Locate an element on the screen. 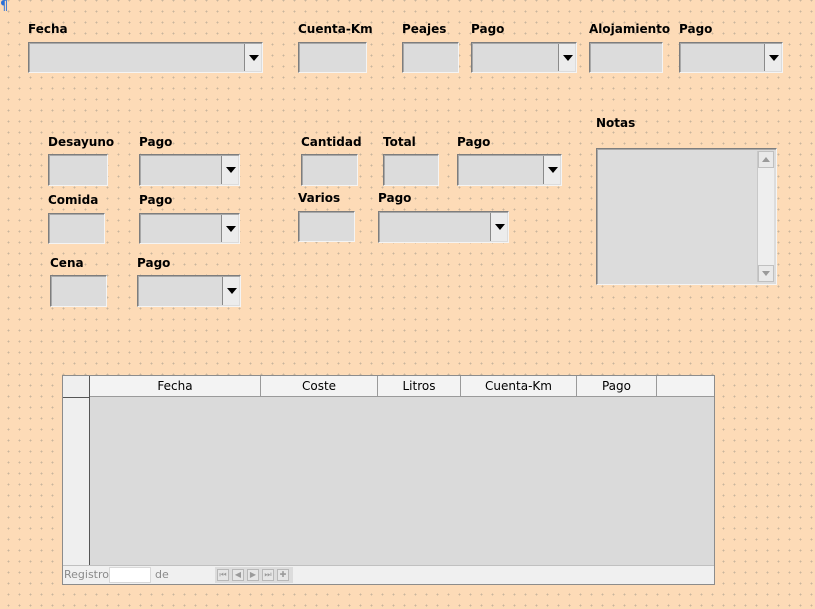 The height and width of the screenshot is (609, 815). notas-textarea is located at coordinates (686, 216).